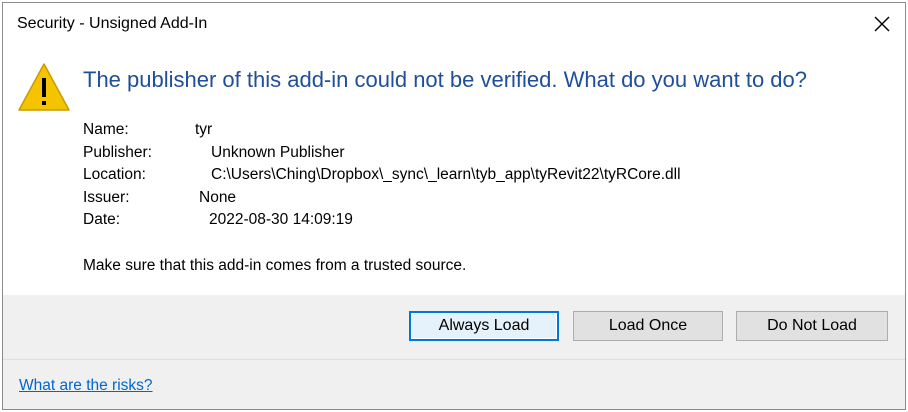 This screenshot has width=908, height=412. What do you see at coordinates (86, 386) in the screenshot?
I see `risks-link: What are the risks?` at bounding box center [86, 386].